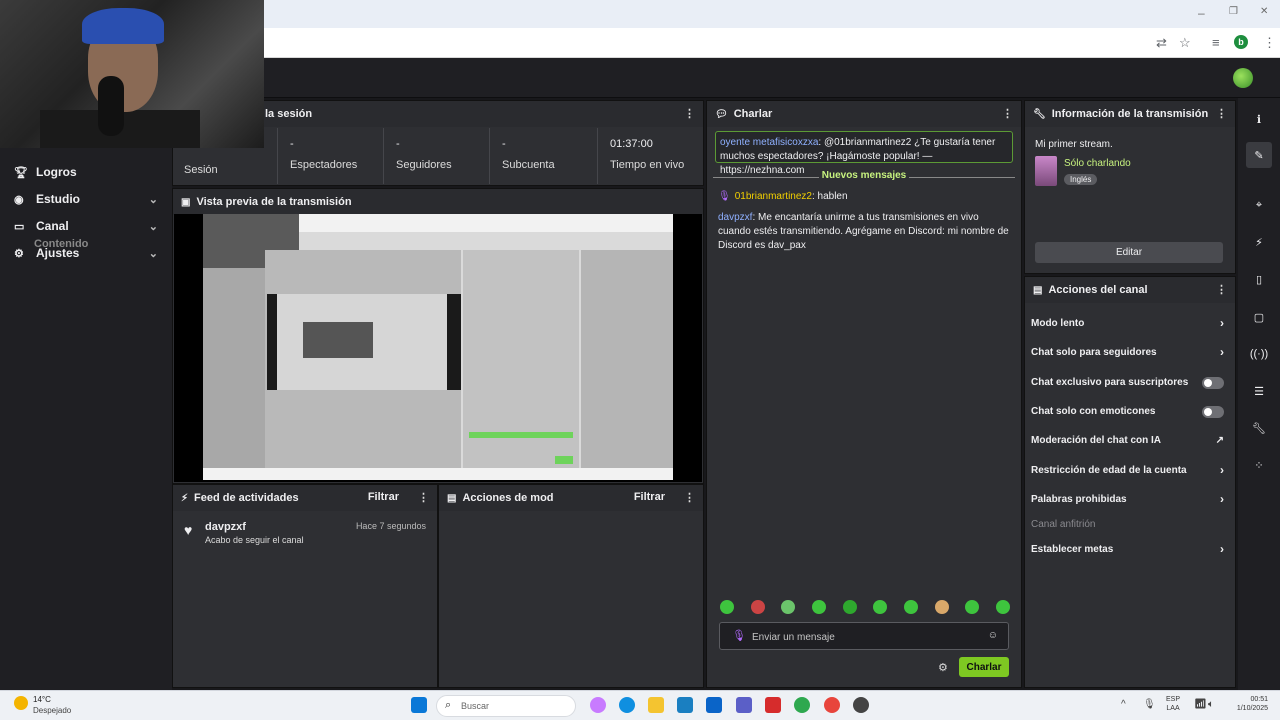 This screenshot has width=1280, height=720. What do you see at coordinates (506, 706) in the screenshot?
I see `taskbar-search: ⌕ Buscar` at bounding box center [506, 706].